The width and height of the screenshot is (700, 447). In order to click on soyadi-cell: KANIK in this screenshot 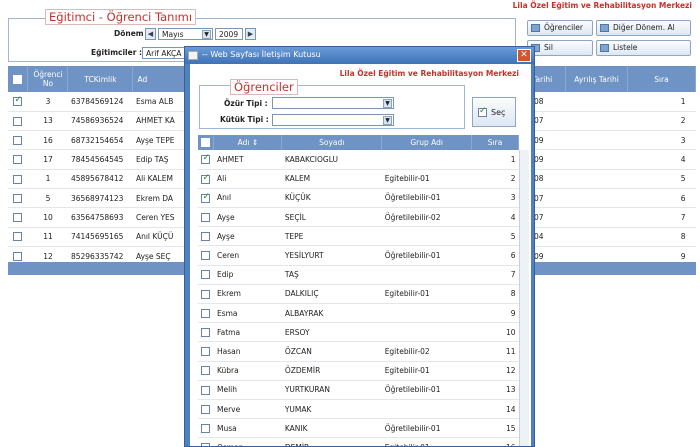, I will do `click(331, 428)`.